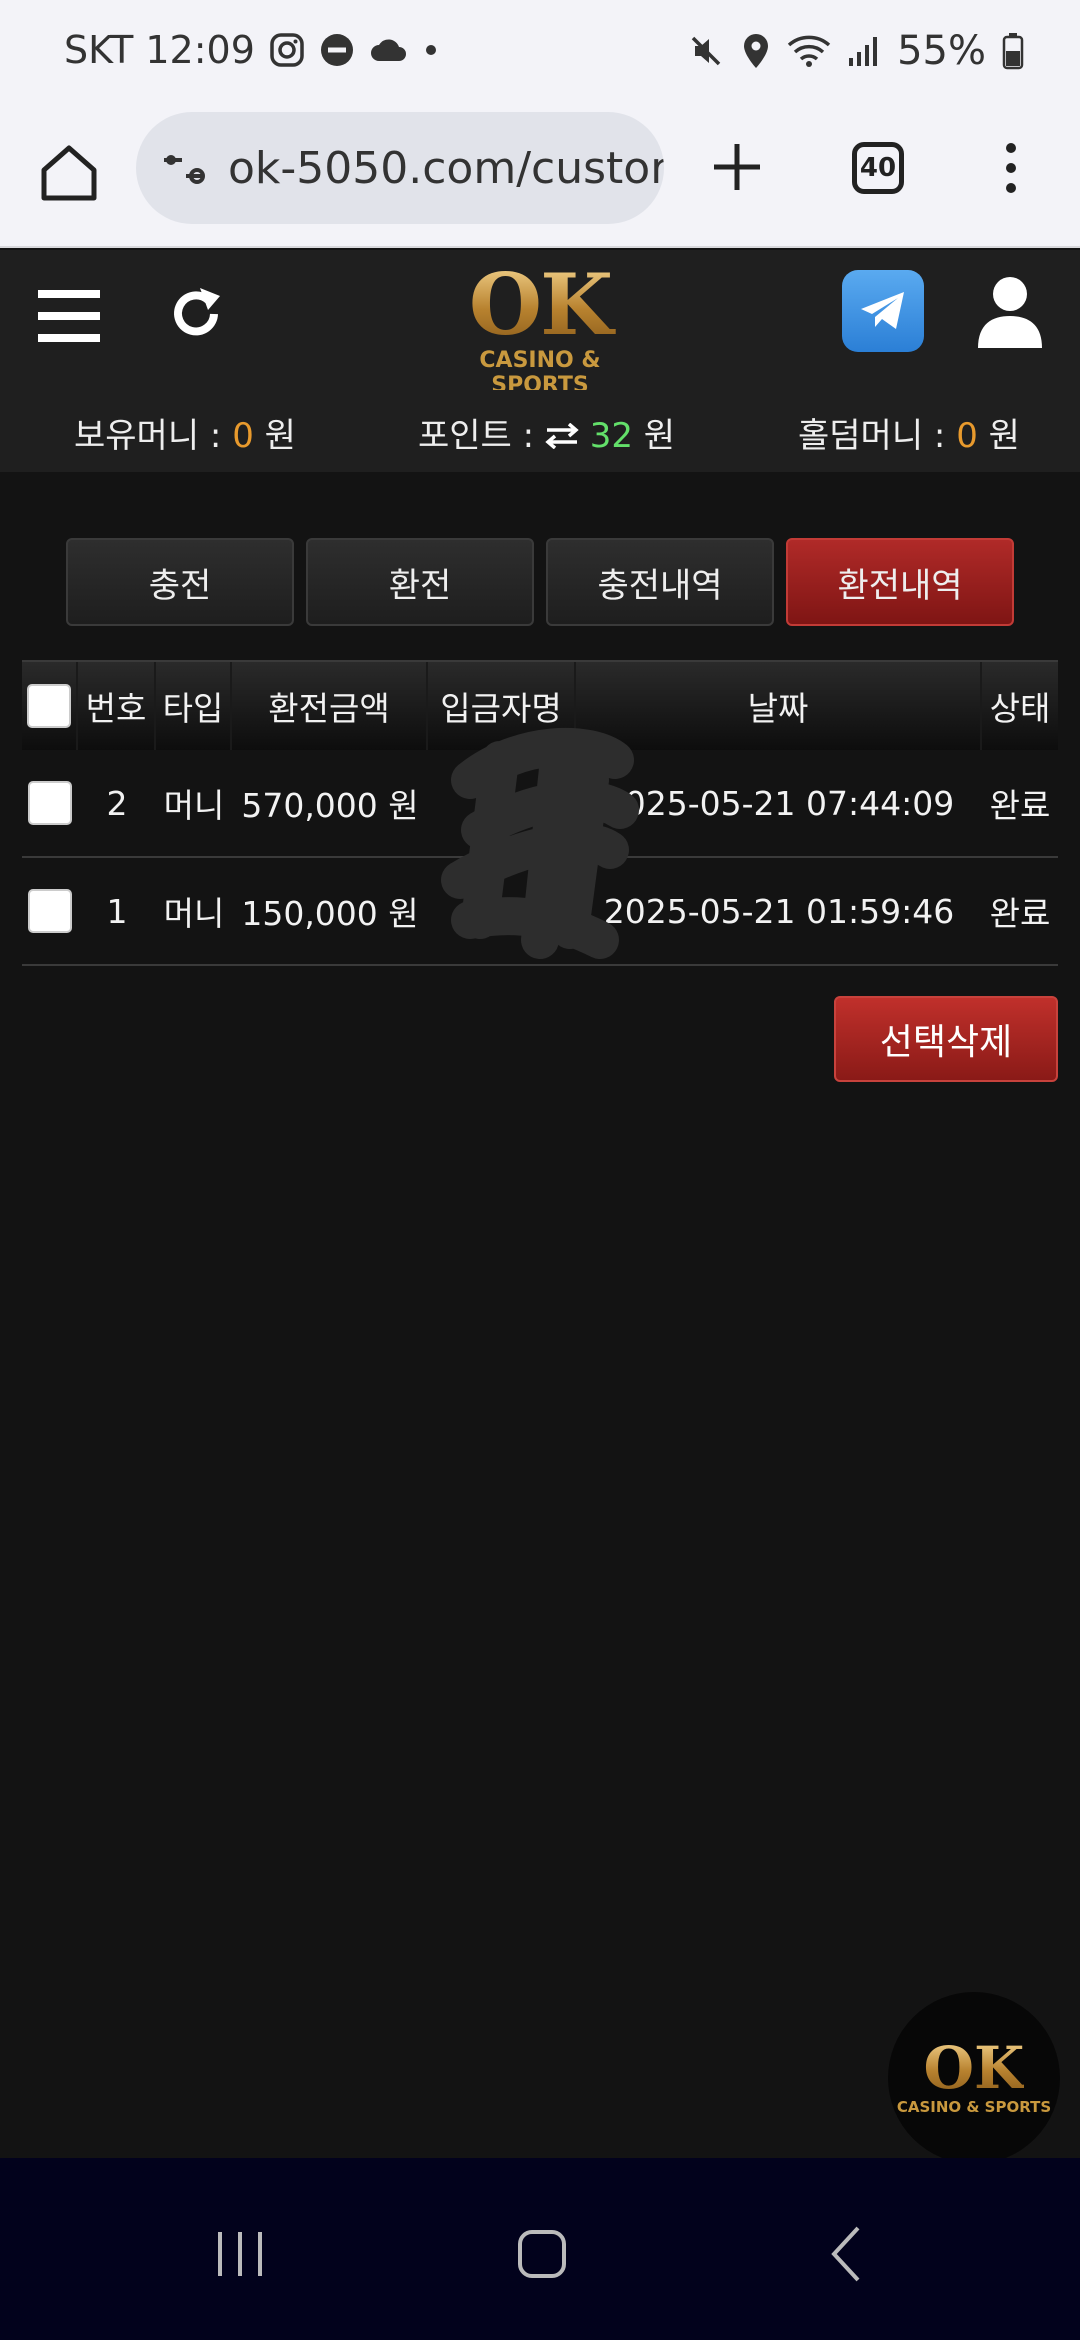 The width and height of the screenshot is (1080, 2340). I want to click on status-left: SKT 12:09, so click(251, 50).